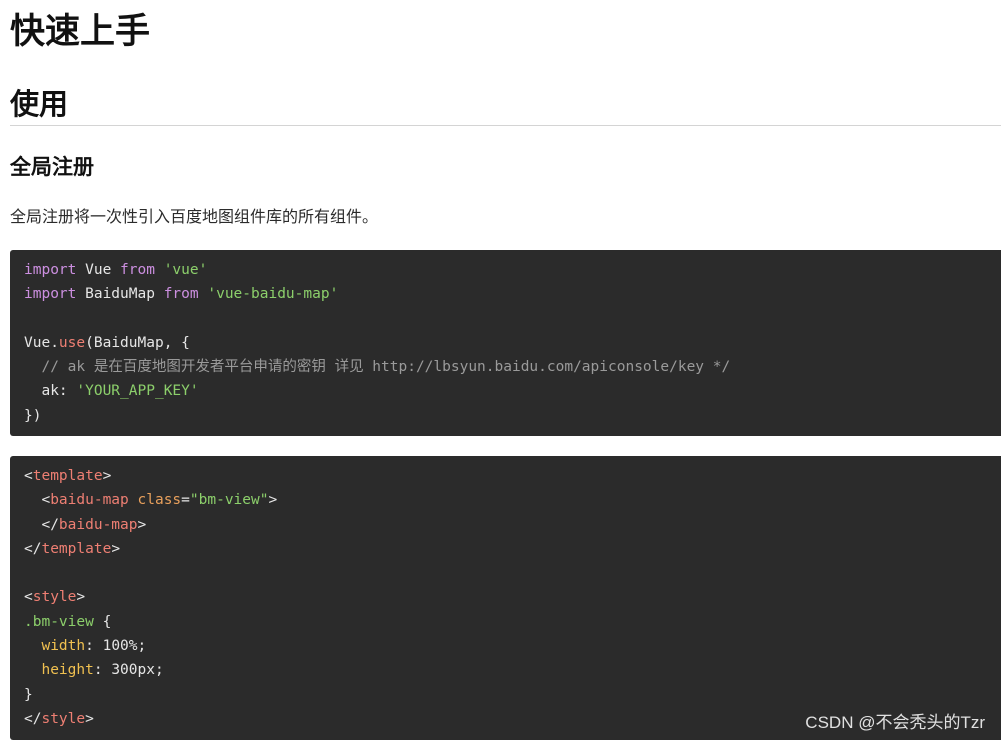  Describe the element at coordinates (137, 391) in the screenshot. I see `code-string: 'YOUR_APP_KEY'` at that location.